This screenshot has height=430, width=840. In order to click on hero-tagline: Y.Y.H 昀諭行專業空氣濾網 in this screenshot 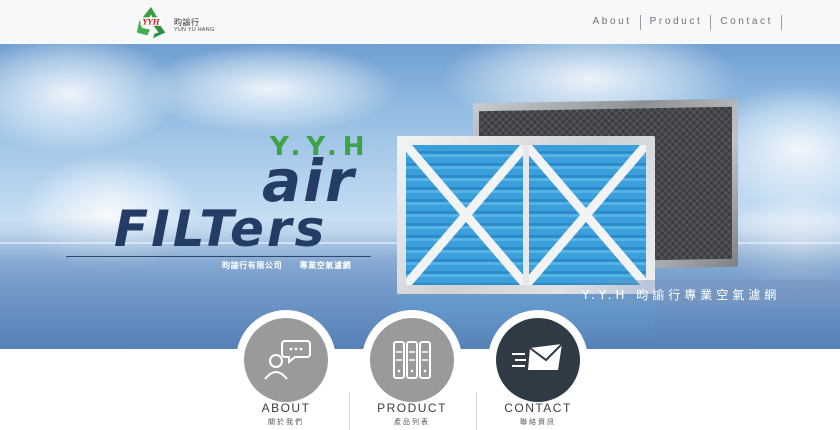, I will do `click(681, 295)`.